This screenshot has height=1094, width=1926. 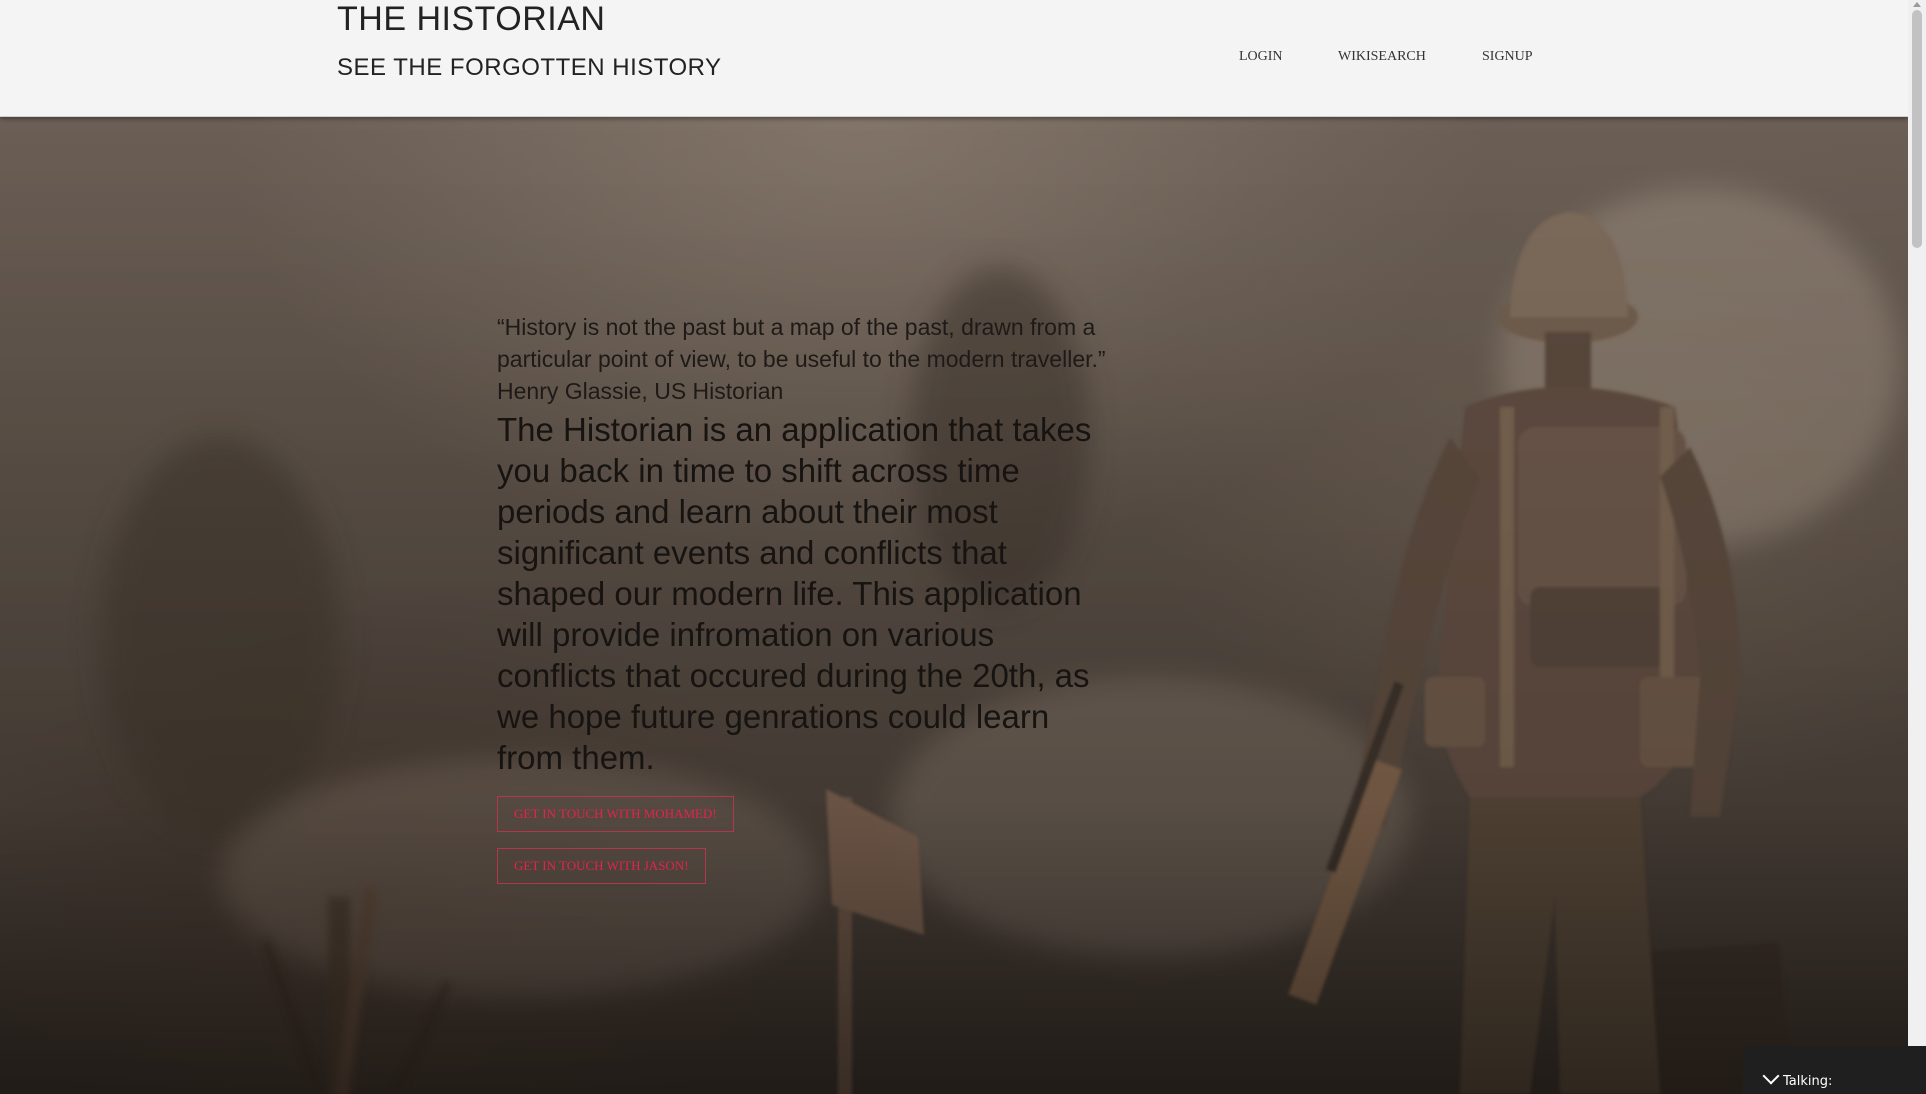 What do you see at coordinates (1261, 57) in the screenshot?
I see `nav-login-link: LOGIN` at bounding box center [1261, 57].